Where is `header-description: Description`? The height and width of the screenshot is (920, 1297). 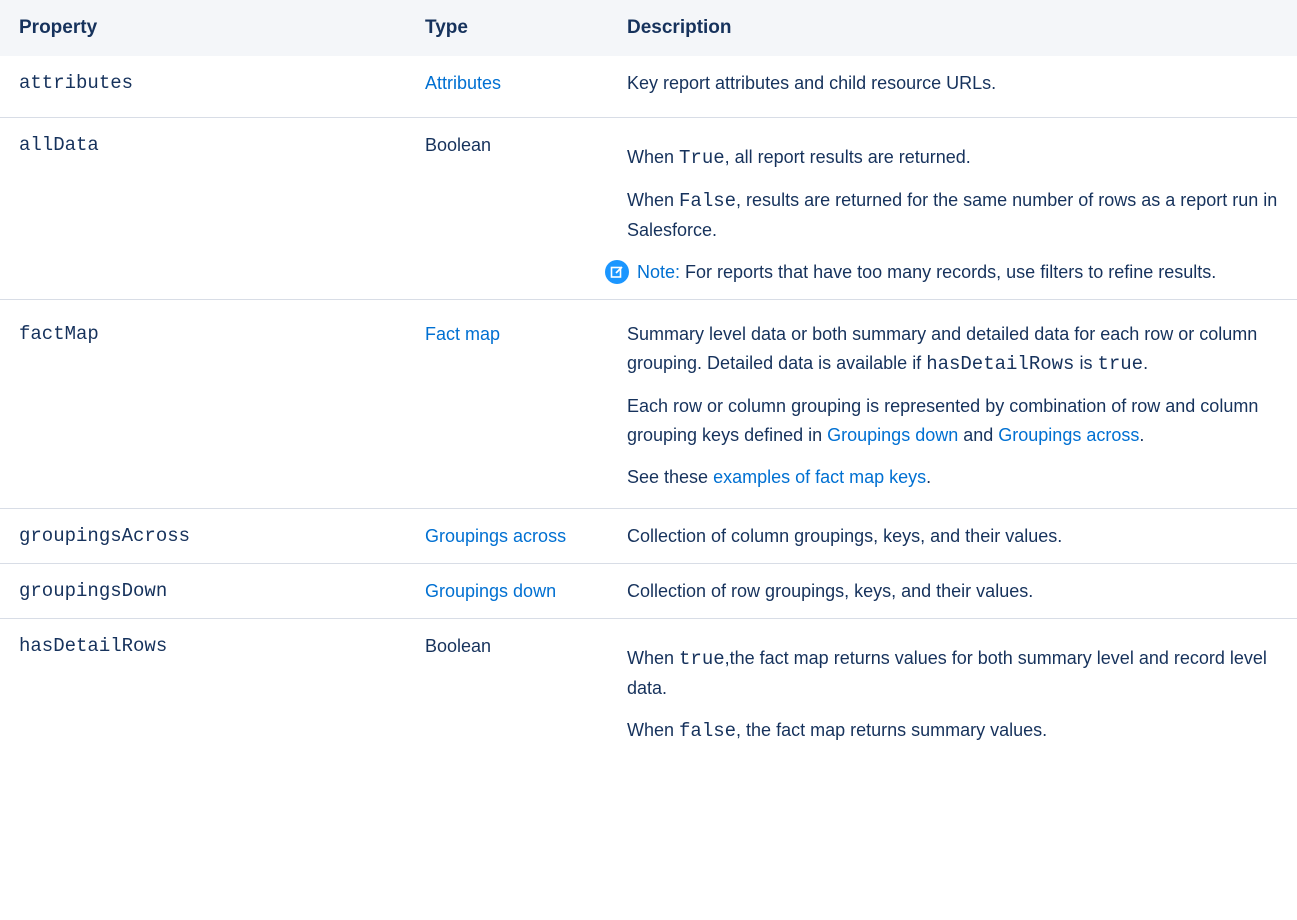
header-description: Description is located at coordinates (960, 28).